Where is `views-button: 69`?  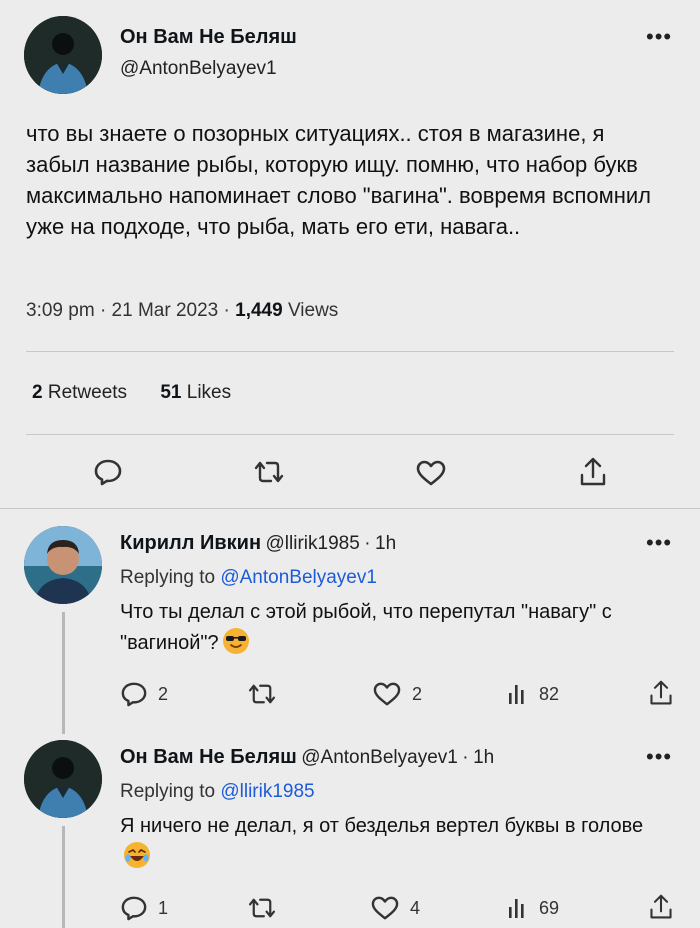 views-button: 69 is located at coordinates (533, 908).